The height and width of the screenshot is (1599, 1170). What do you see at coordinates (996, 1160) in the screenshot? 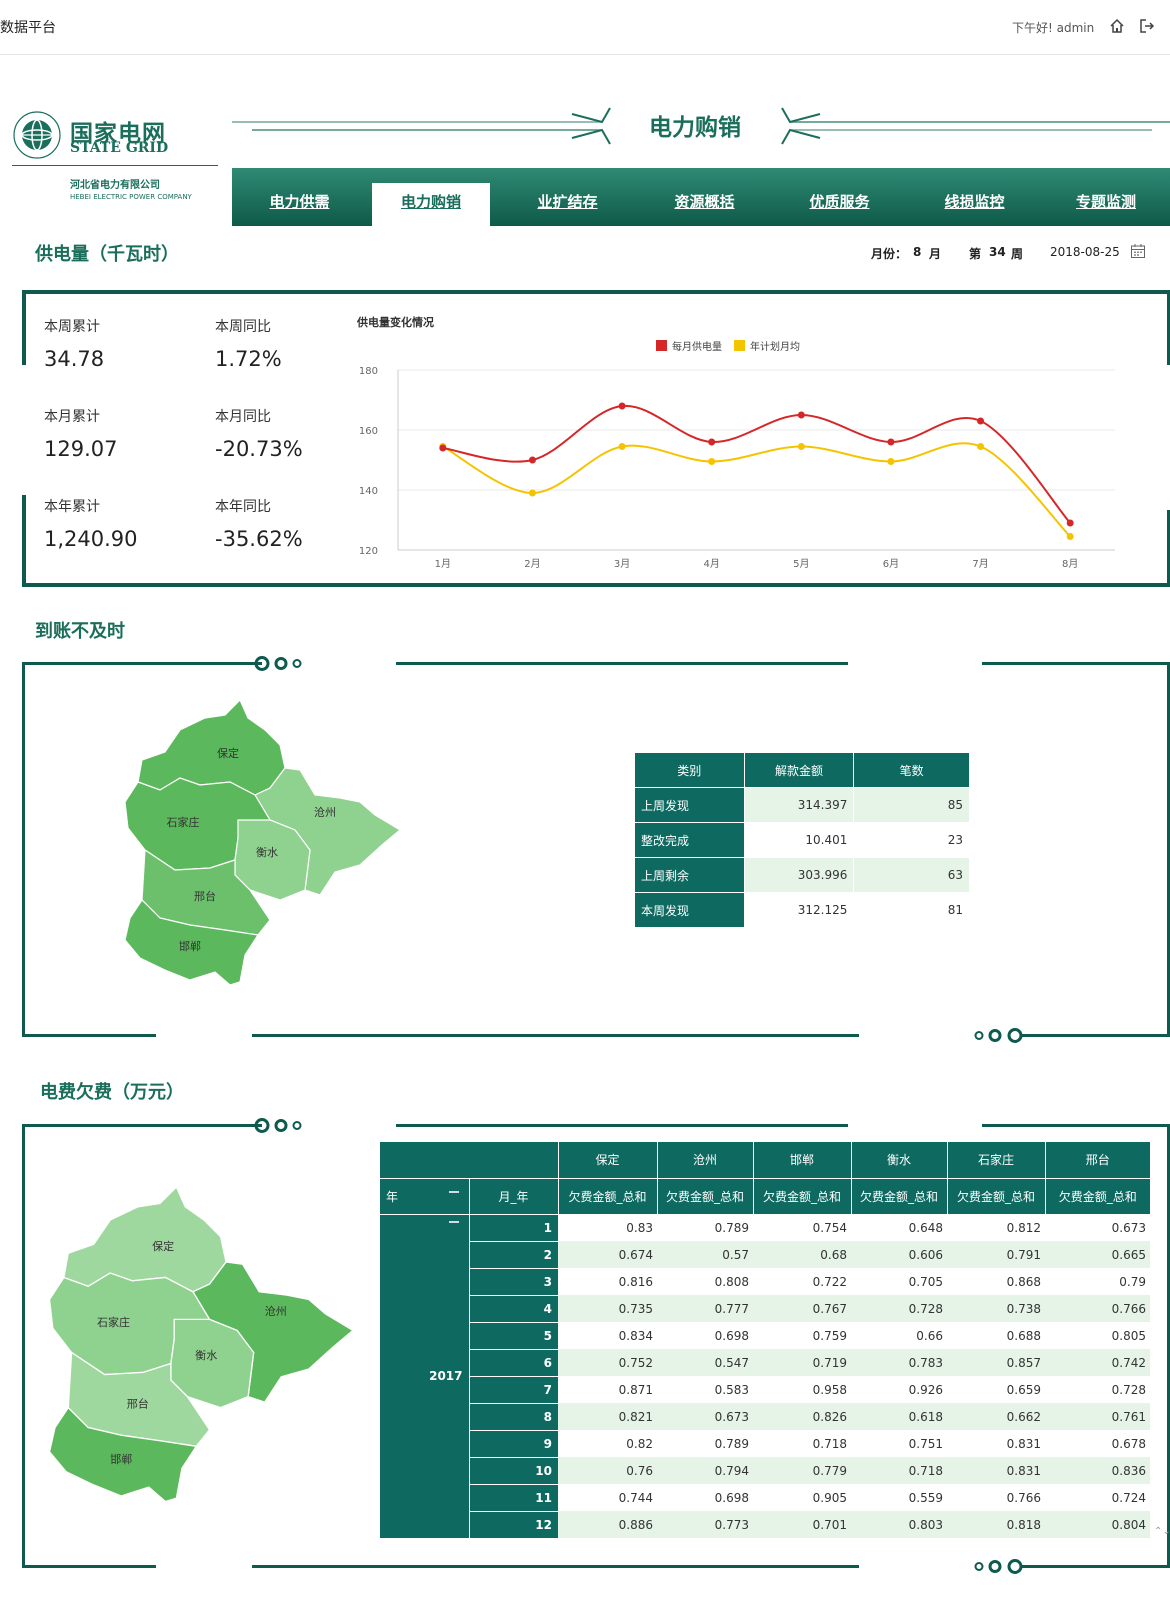
I see `pivot-city-header: 石家庄` at bounding box center [996, 1160].